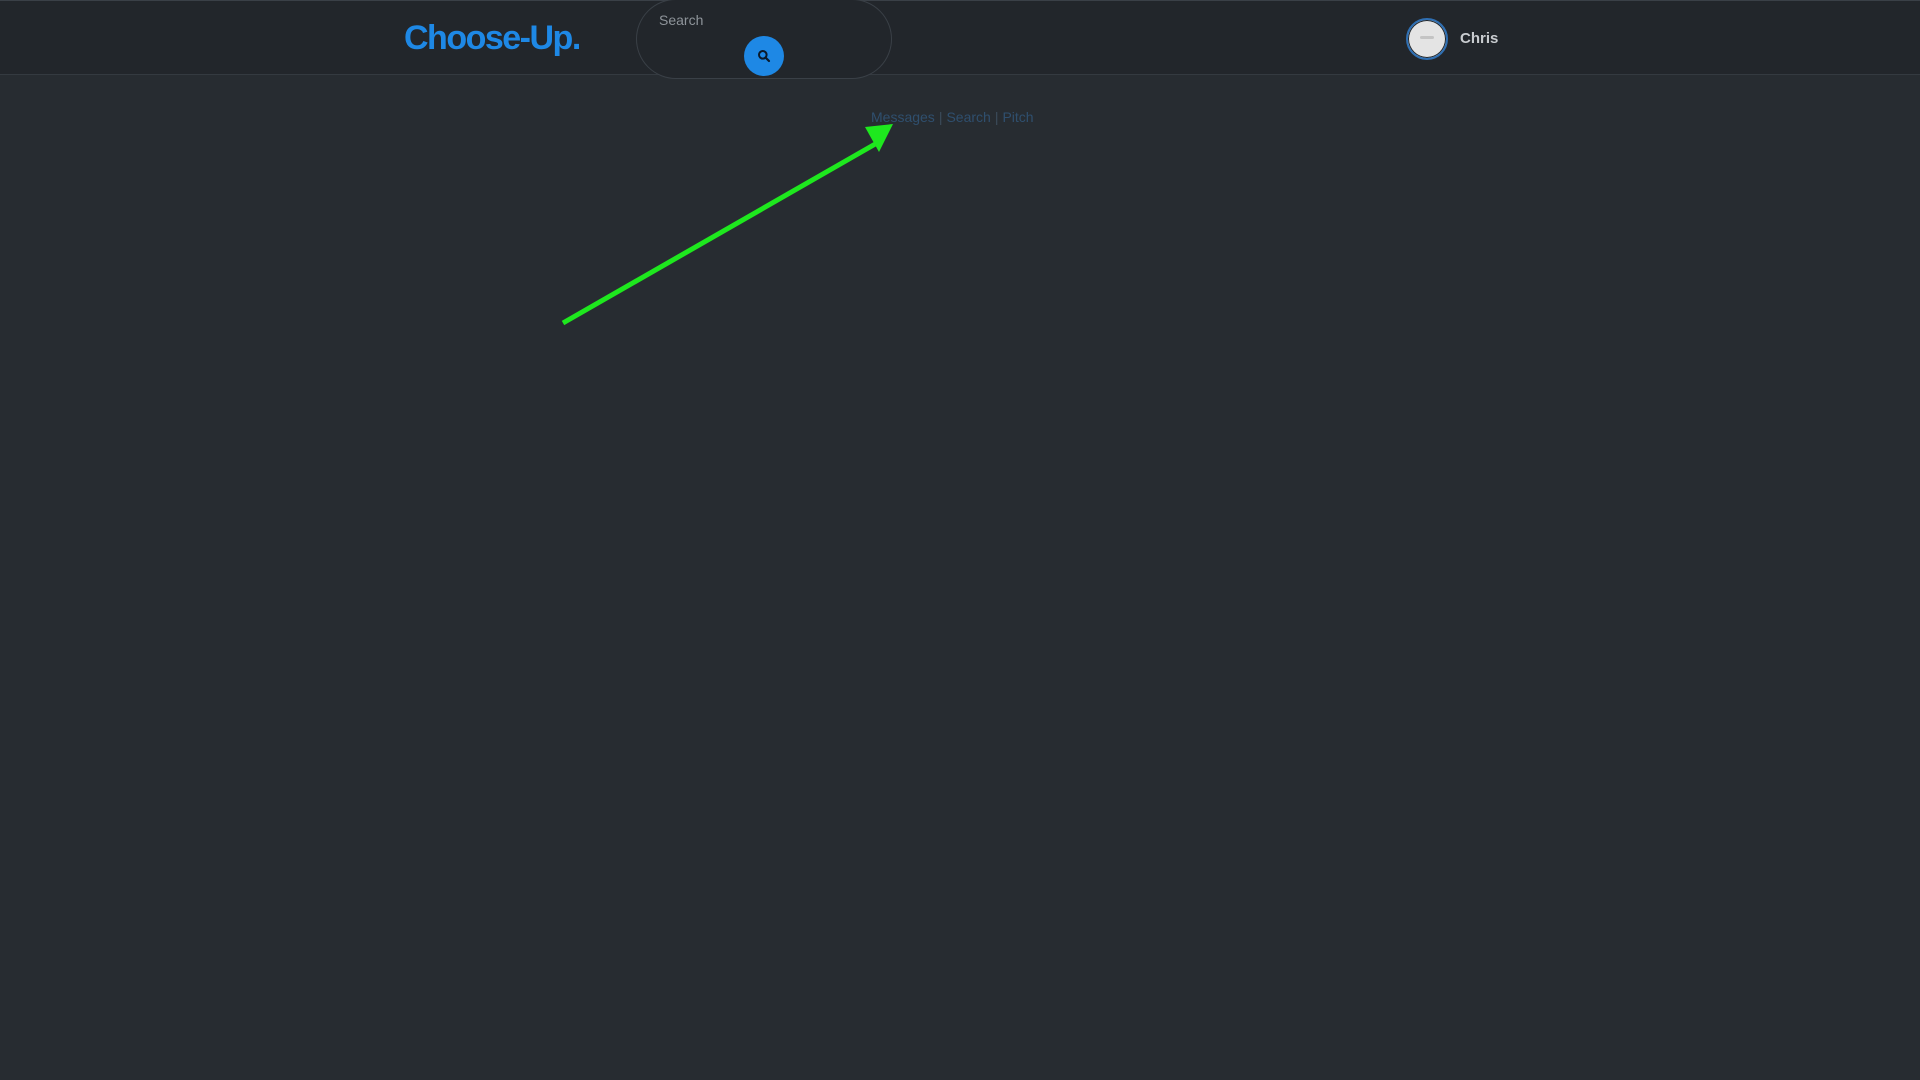  I want to click on top-navigation-bar: Choose-Up. Chris, so click(960, 39).